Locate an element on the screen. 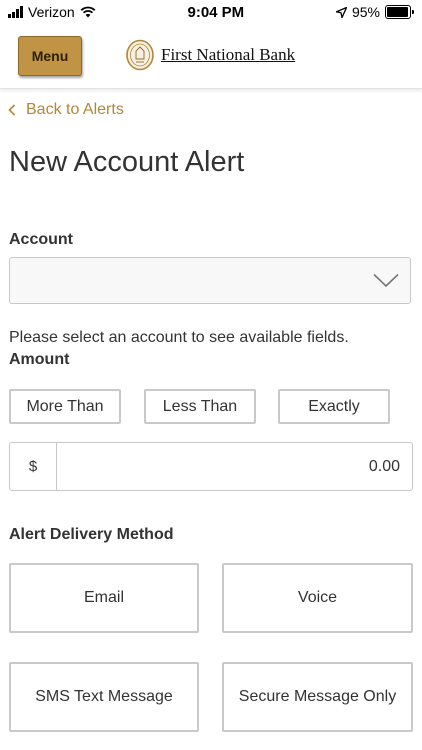 The width and height of the screenshot is (422, 750). signal-icon is located at coordinates (15, 12).